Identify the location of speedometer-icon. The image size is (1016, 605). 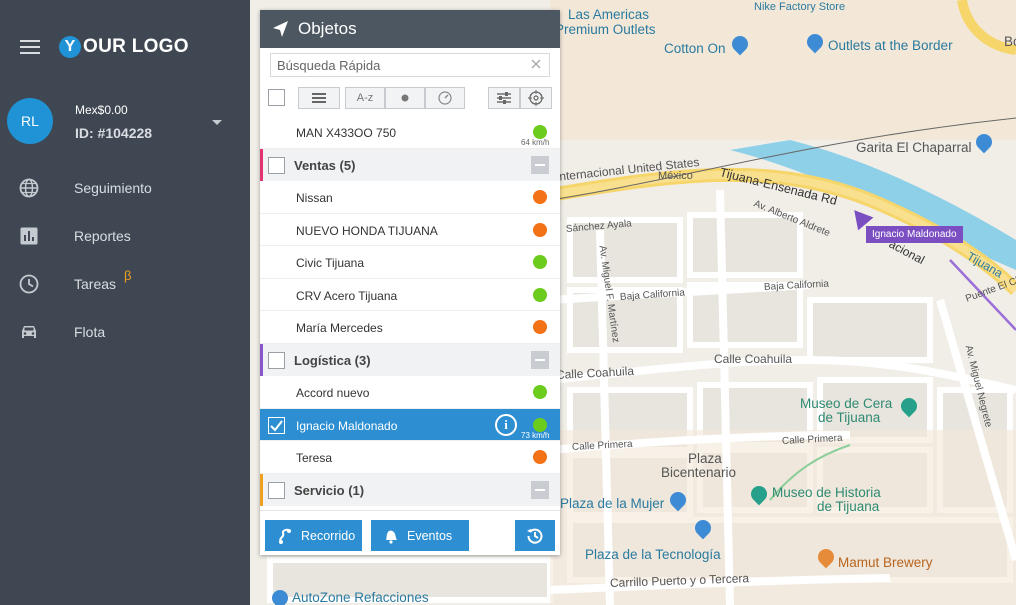
(445, 98).